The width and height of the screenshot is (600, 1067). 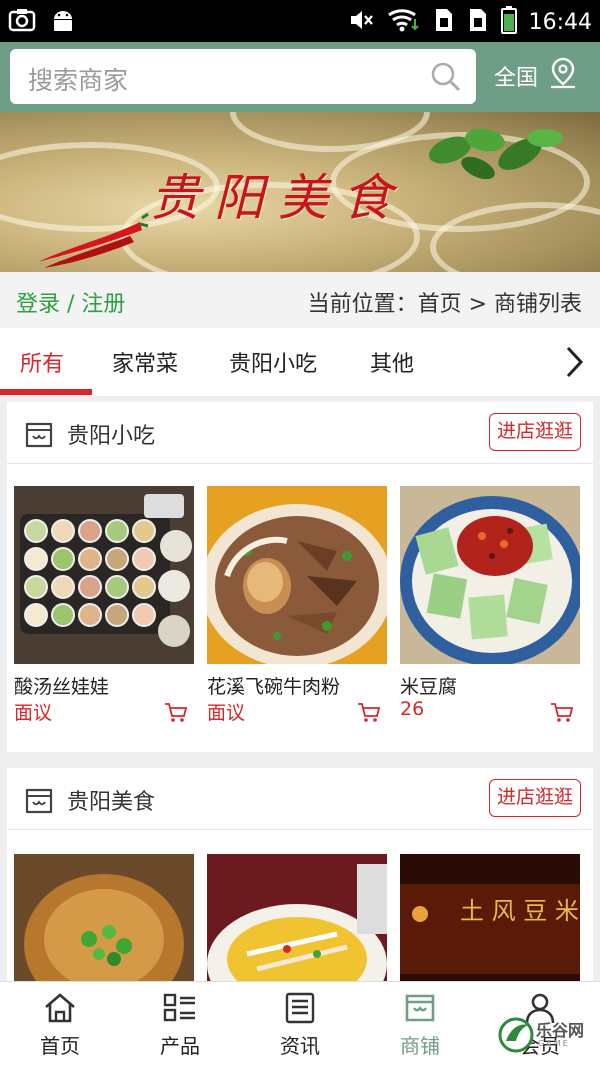 What do you see at coordinates (111, 434) in the screenshot?
I see `store-name: 贵阳小吃` at bounding box center [111, 434].